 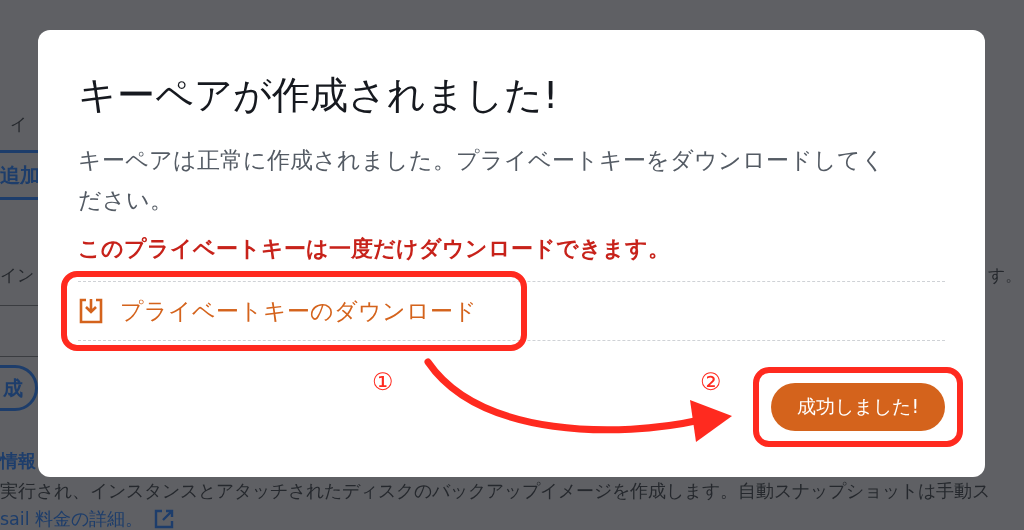 I want to click on download-icon, so click(x=91, y=311).